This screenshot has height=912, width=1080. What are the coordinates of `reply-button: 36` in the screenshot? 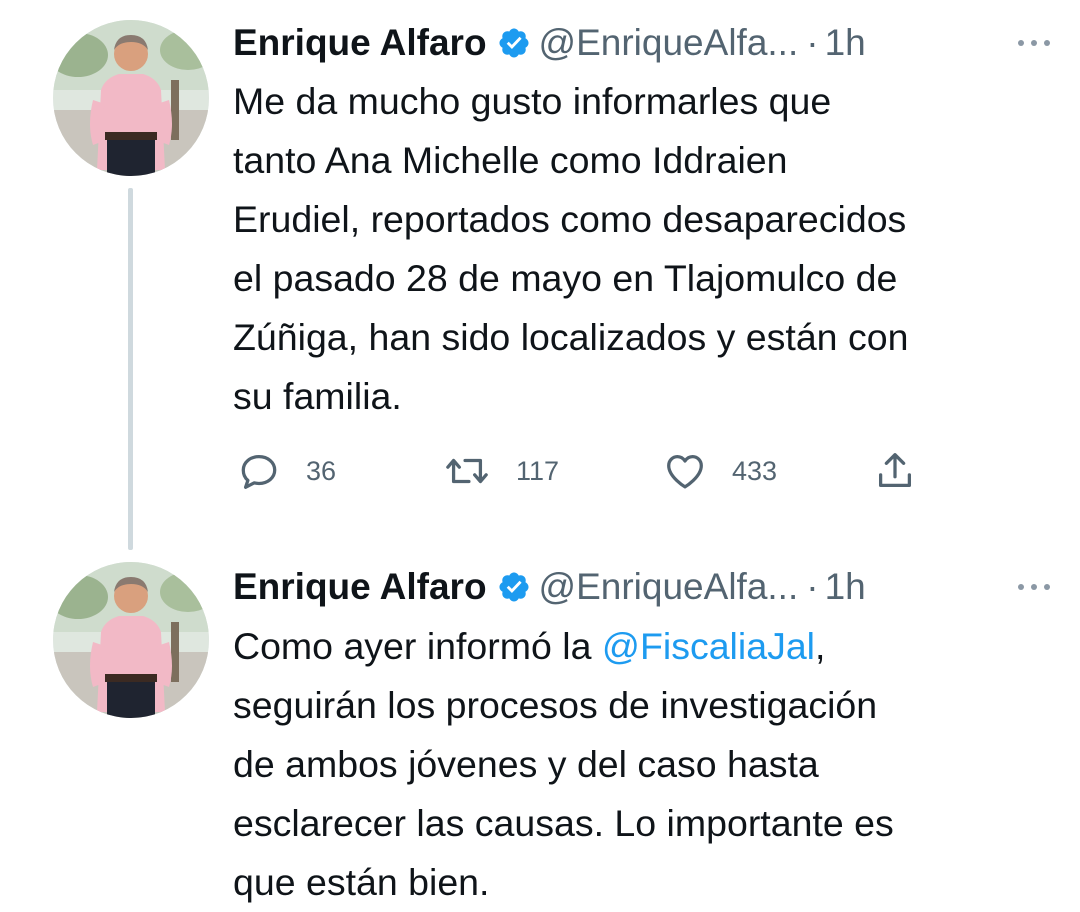 It's located at (286, 471).